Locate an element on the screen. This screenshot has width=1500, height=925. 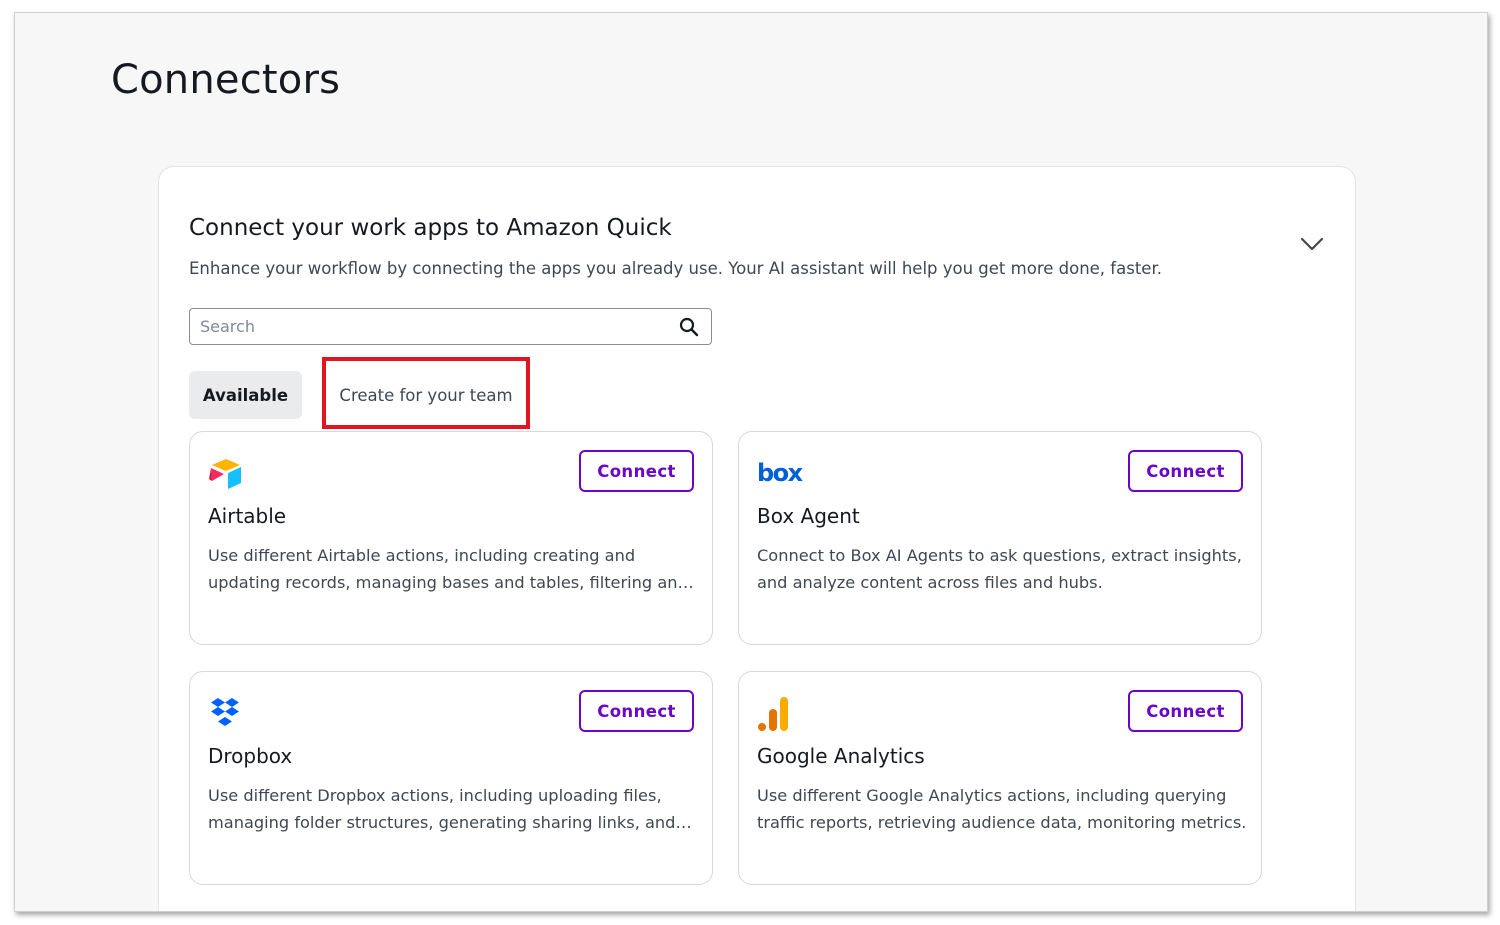
tab-create-label: Create for your team is located at coordinates (426, 395).